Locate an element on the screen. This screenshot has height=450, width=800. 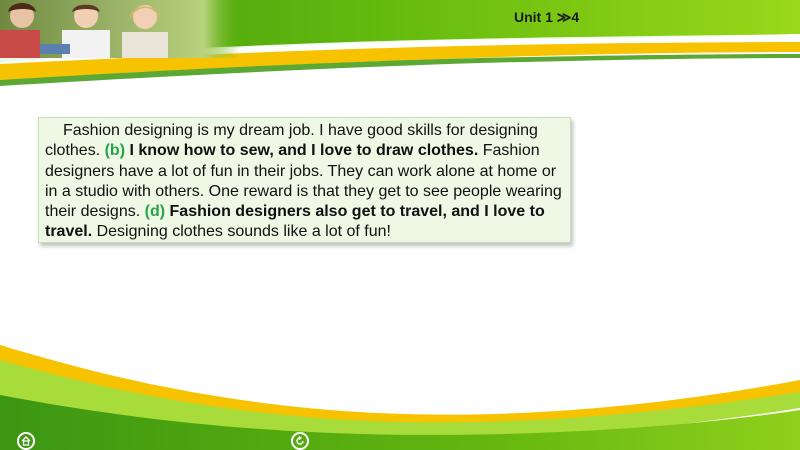
home-button is located at coordinates (26, 441).